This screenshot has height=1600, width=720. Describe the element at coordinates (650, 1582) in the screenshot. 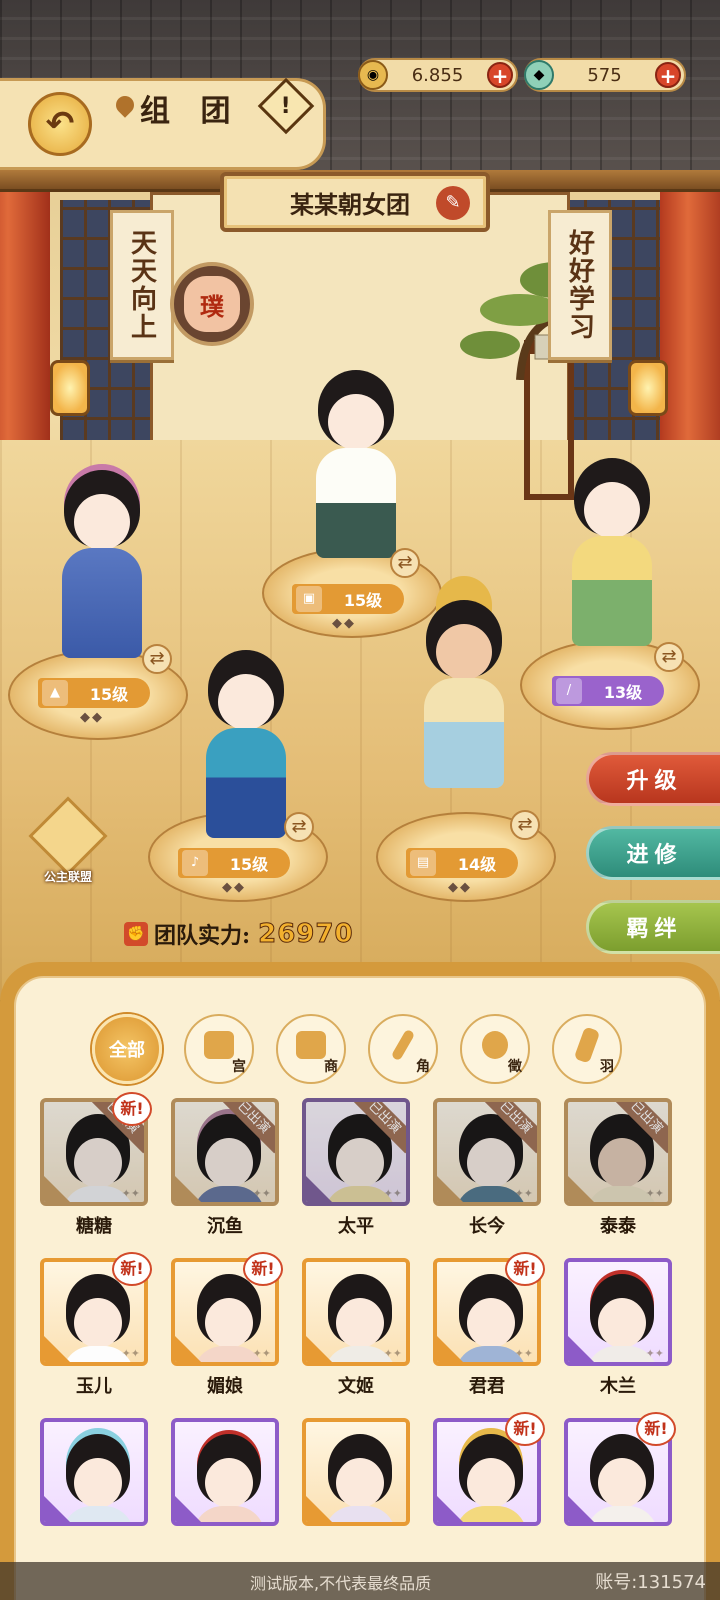

I see `account-id: 账号:131574` at that location.